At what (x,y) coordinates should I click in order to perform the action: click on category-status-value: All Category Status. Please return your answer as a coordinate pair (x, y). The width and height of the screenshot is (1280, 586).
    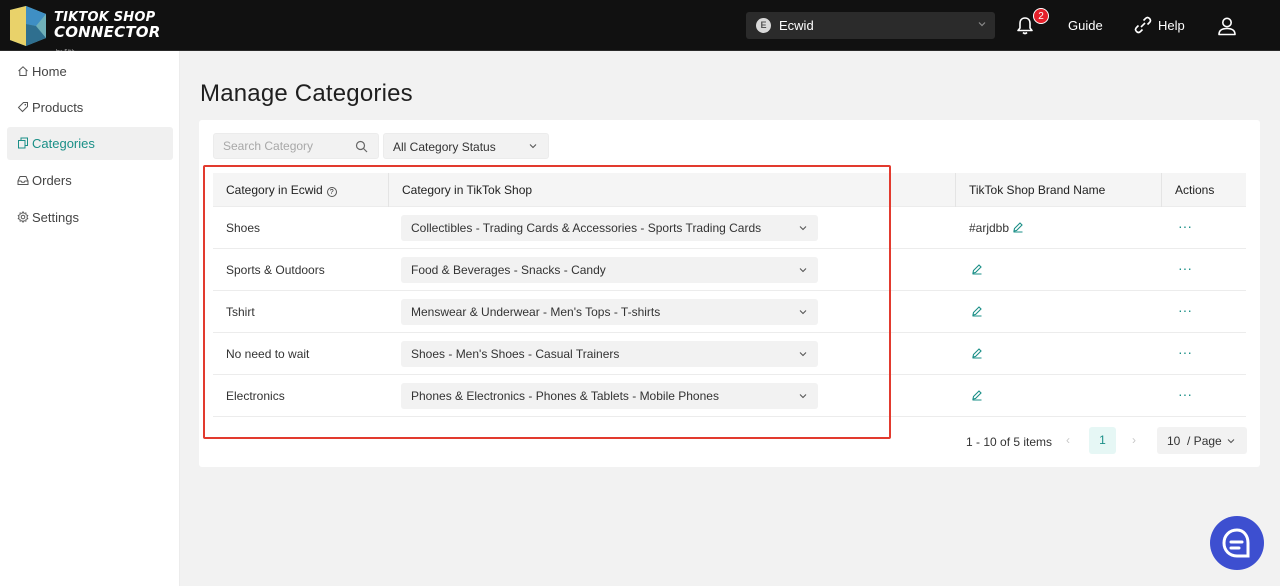
    Looking at the image, I should click on (444, 147).